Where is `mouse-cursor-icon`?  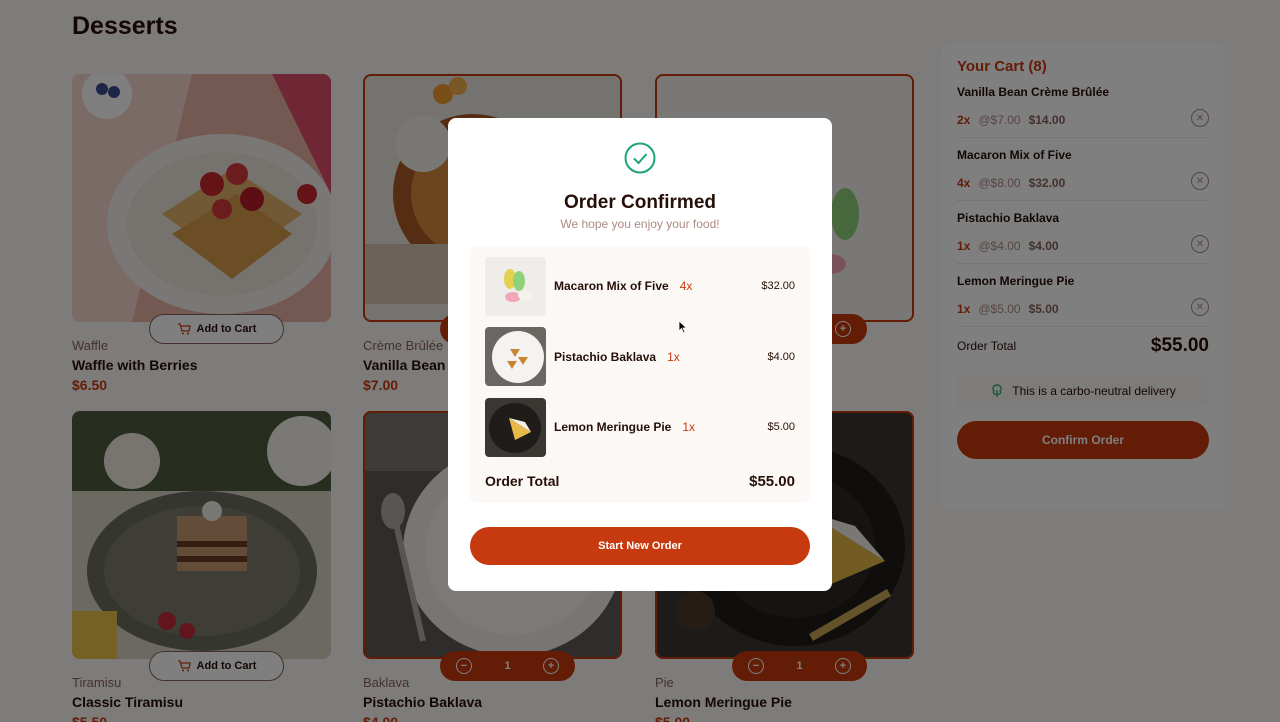
mouse-cursor-icon is located at coordinates (683, 327).